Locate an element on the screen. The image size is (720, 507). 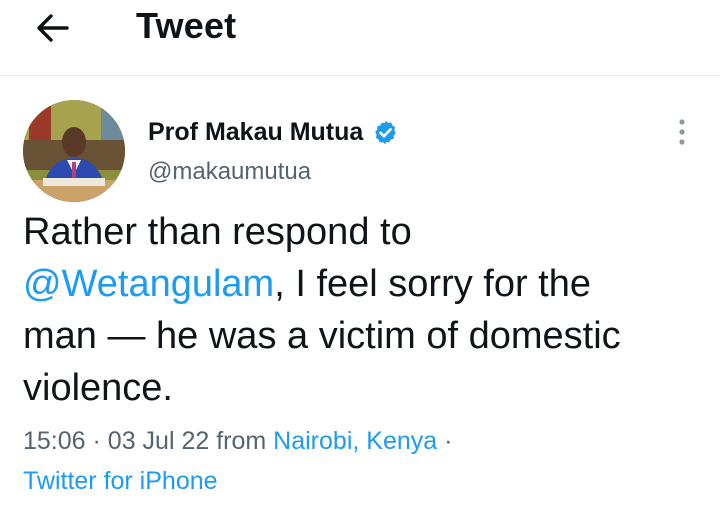
tweet-text-line: Rather than respond to is located at coordinates (217, 232).